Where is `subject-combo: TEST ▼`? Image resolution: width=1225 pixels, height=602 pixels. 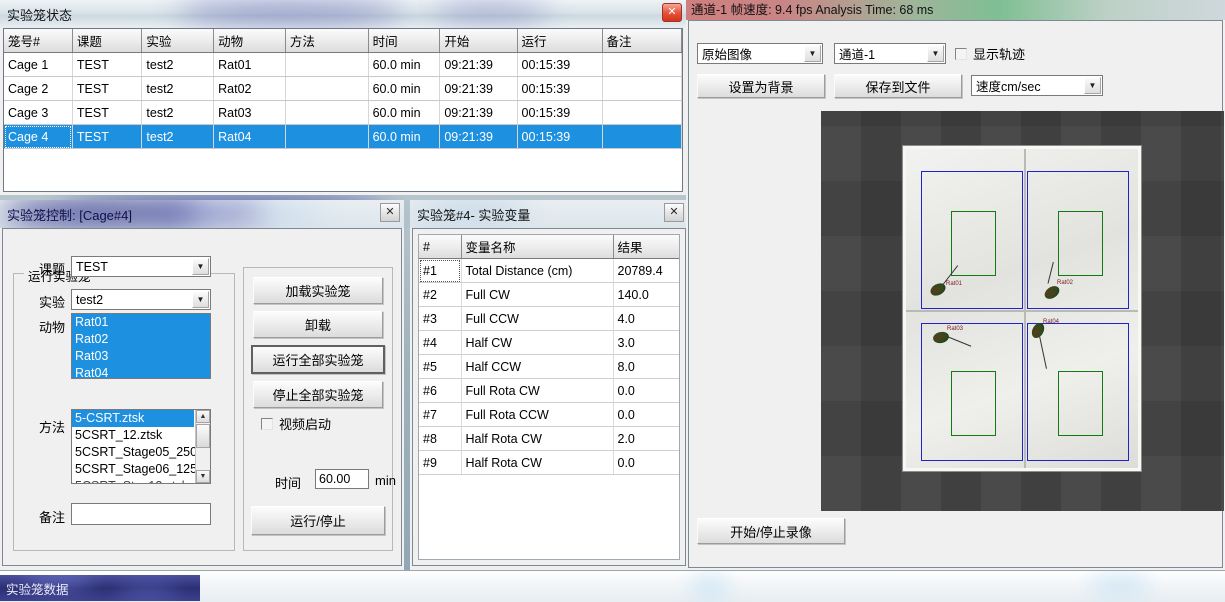
subject-combo: TEST ▼ is located at coordinates (141, 266).